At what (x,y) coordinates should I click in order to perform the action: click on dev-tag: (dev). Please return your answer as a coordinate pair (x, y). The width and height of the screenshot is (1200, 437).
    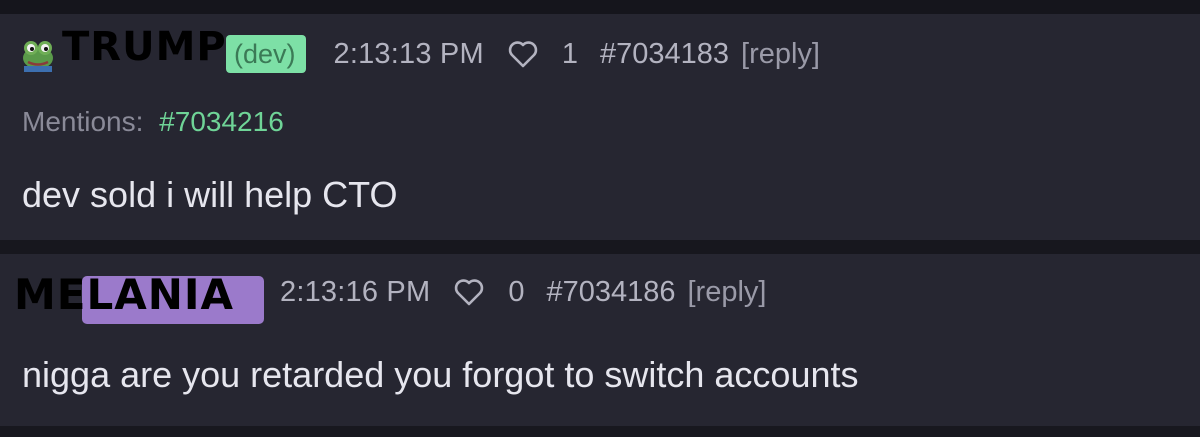
    Looking at the image, I should click on (265, 53).